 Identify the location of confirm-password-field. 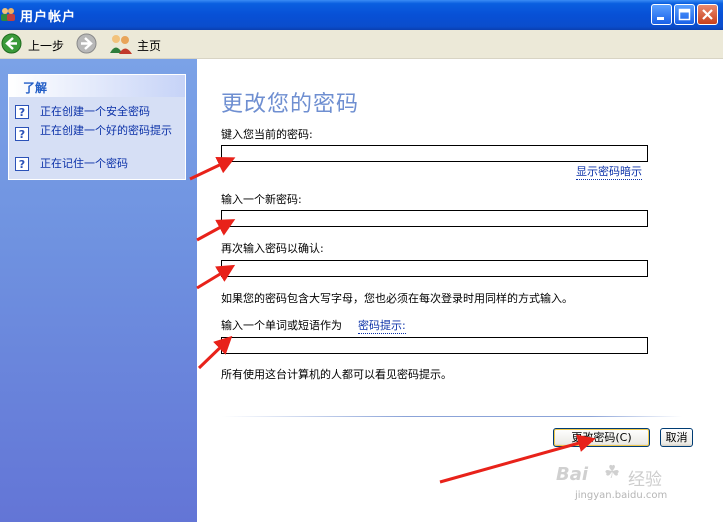
(434, 268).